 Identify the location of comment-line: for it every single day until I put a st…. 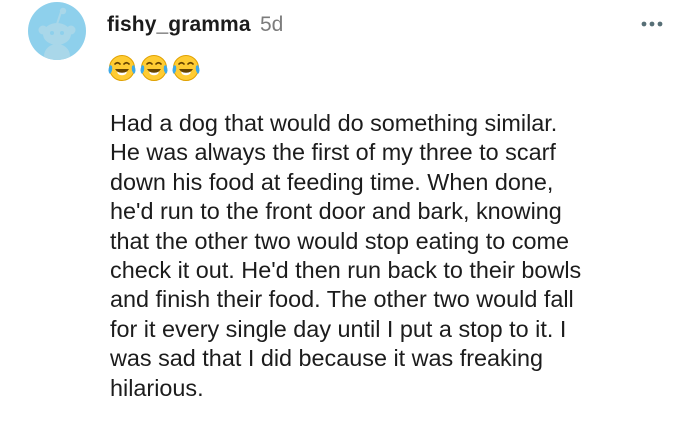
(338, 328).